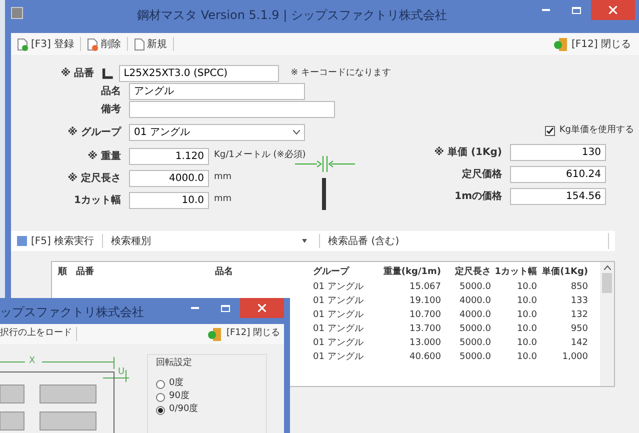  What do you see at coordinates (85, 272) in the screenshot?
I see `column-header: 品番` at bounding box center [85, 272].